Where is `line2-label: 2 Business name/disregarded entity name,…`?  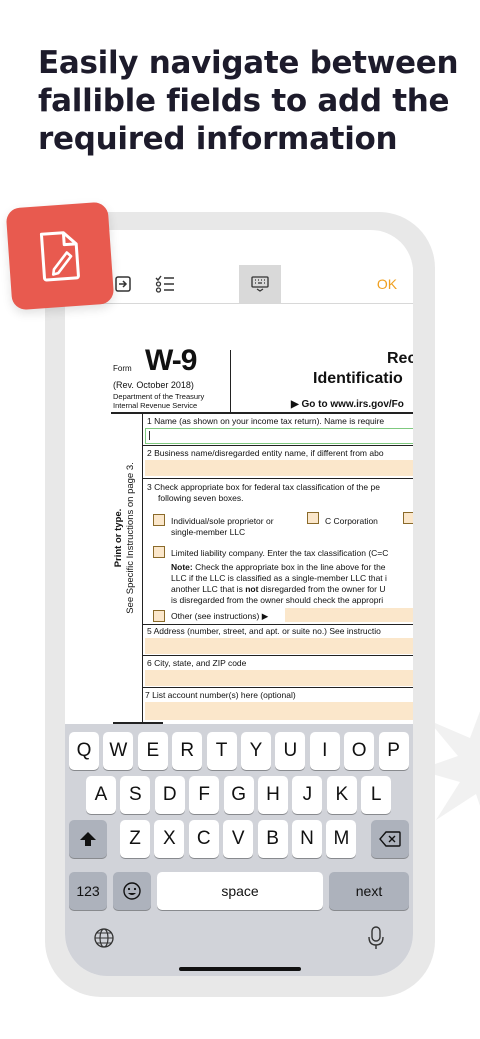
line2-label: 2 Business name/disregarded entity name,… is located at coordinates (265, 453).